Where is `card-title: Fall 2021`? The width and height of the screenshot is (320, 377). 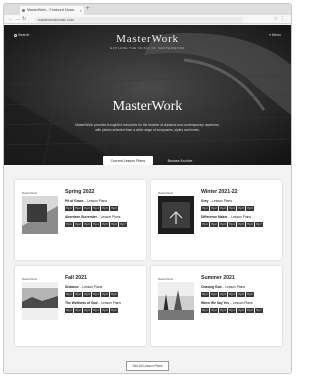
card-title: Fall 2021 is located at coordinates (103, 278).